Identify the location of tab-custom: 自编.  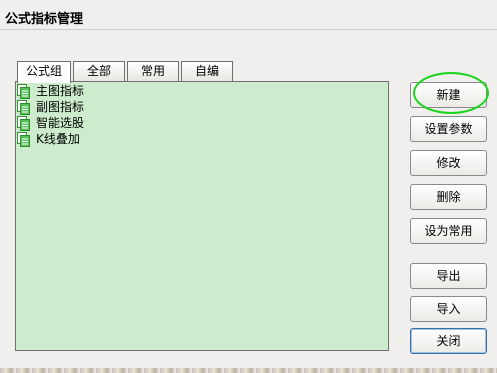
(207, 71).